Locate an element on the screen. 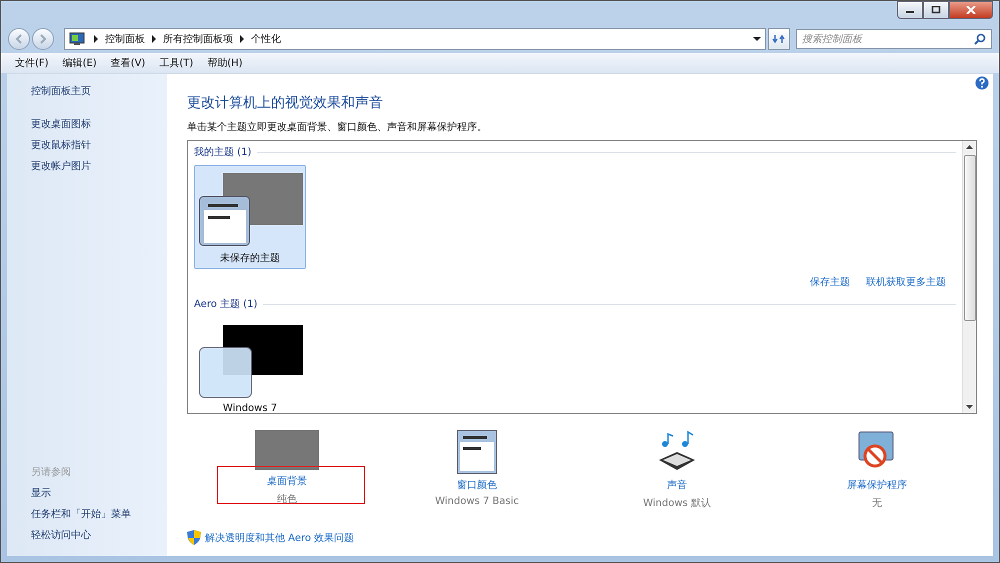 The image size is (1000, 563). setting-value: Windows 默认 is located at coordinates (677, 503).